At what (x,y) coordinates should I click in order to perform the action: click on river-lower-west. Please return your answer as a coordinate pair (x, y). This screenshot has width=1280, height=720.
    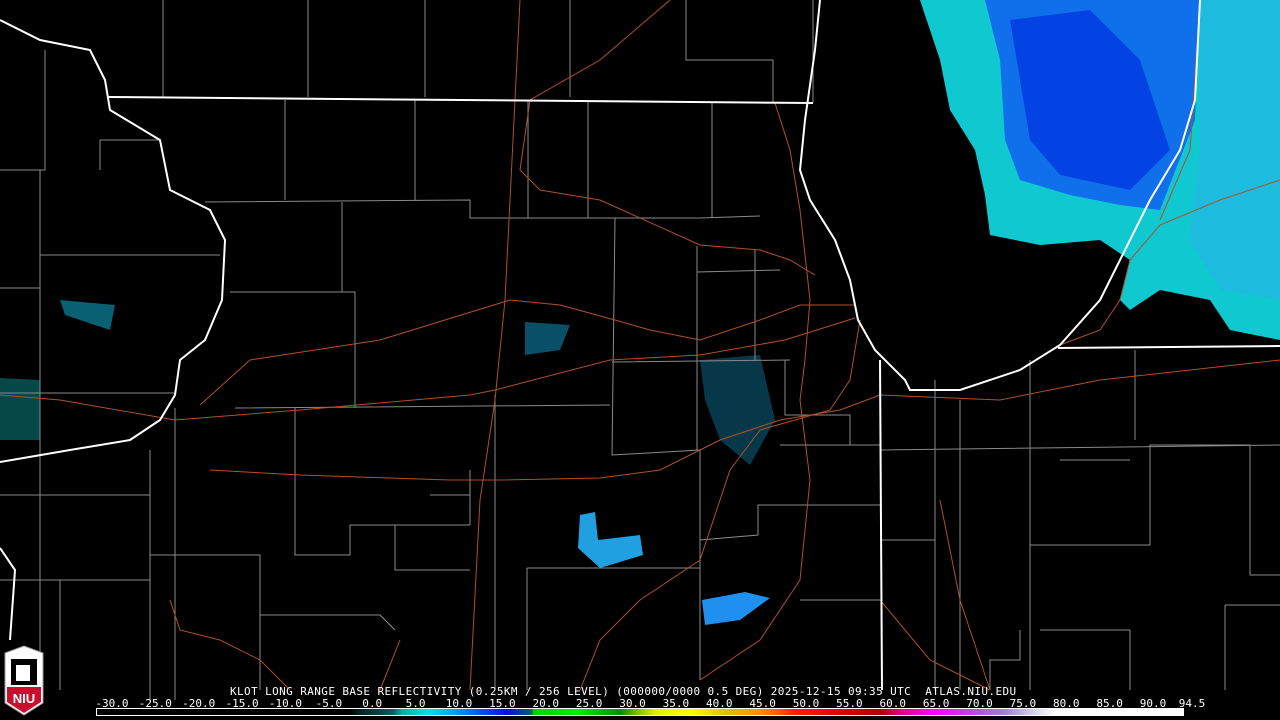
    Looking at the image, I should click on (8, 594).